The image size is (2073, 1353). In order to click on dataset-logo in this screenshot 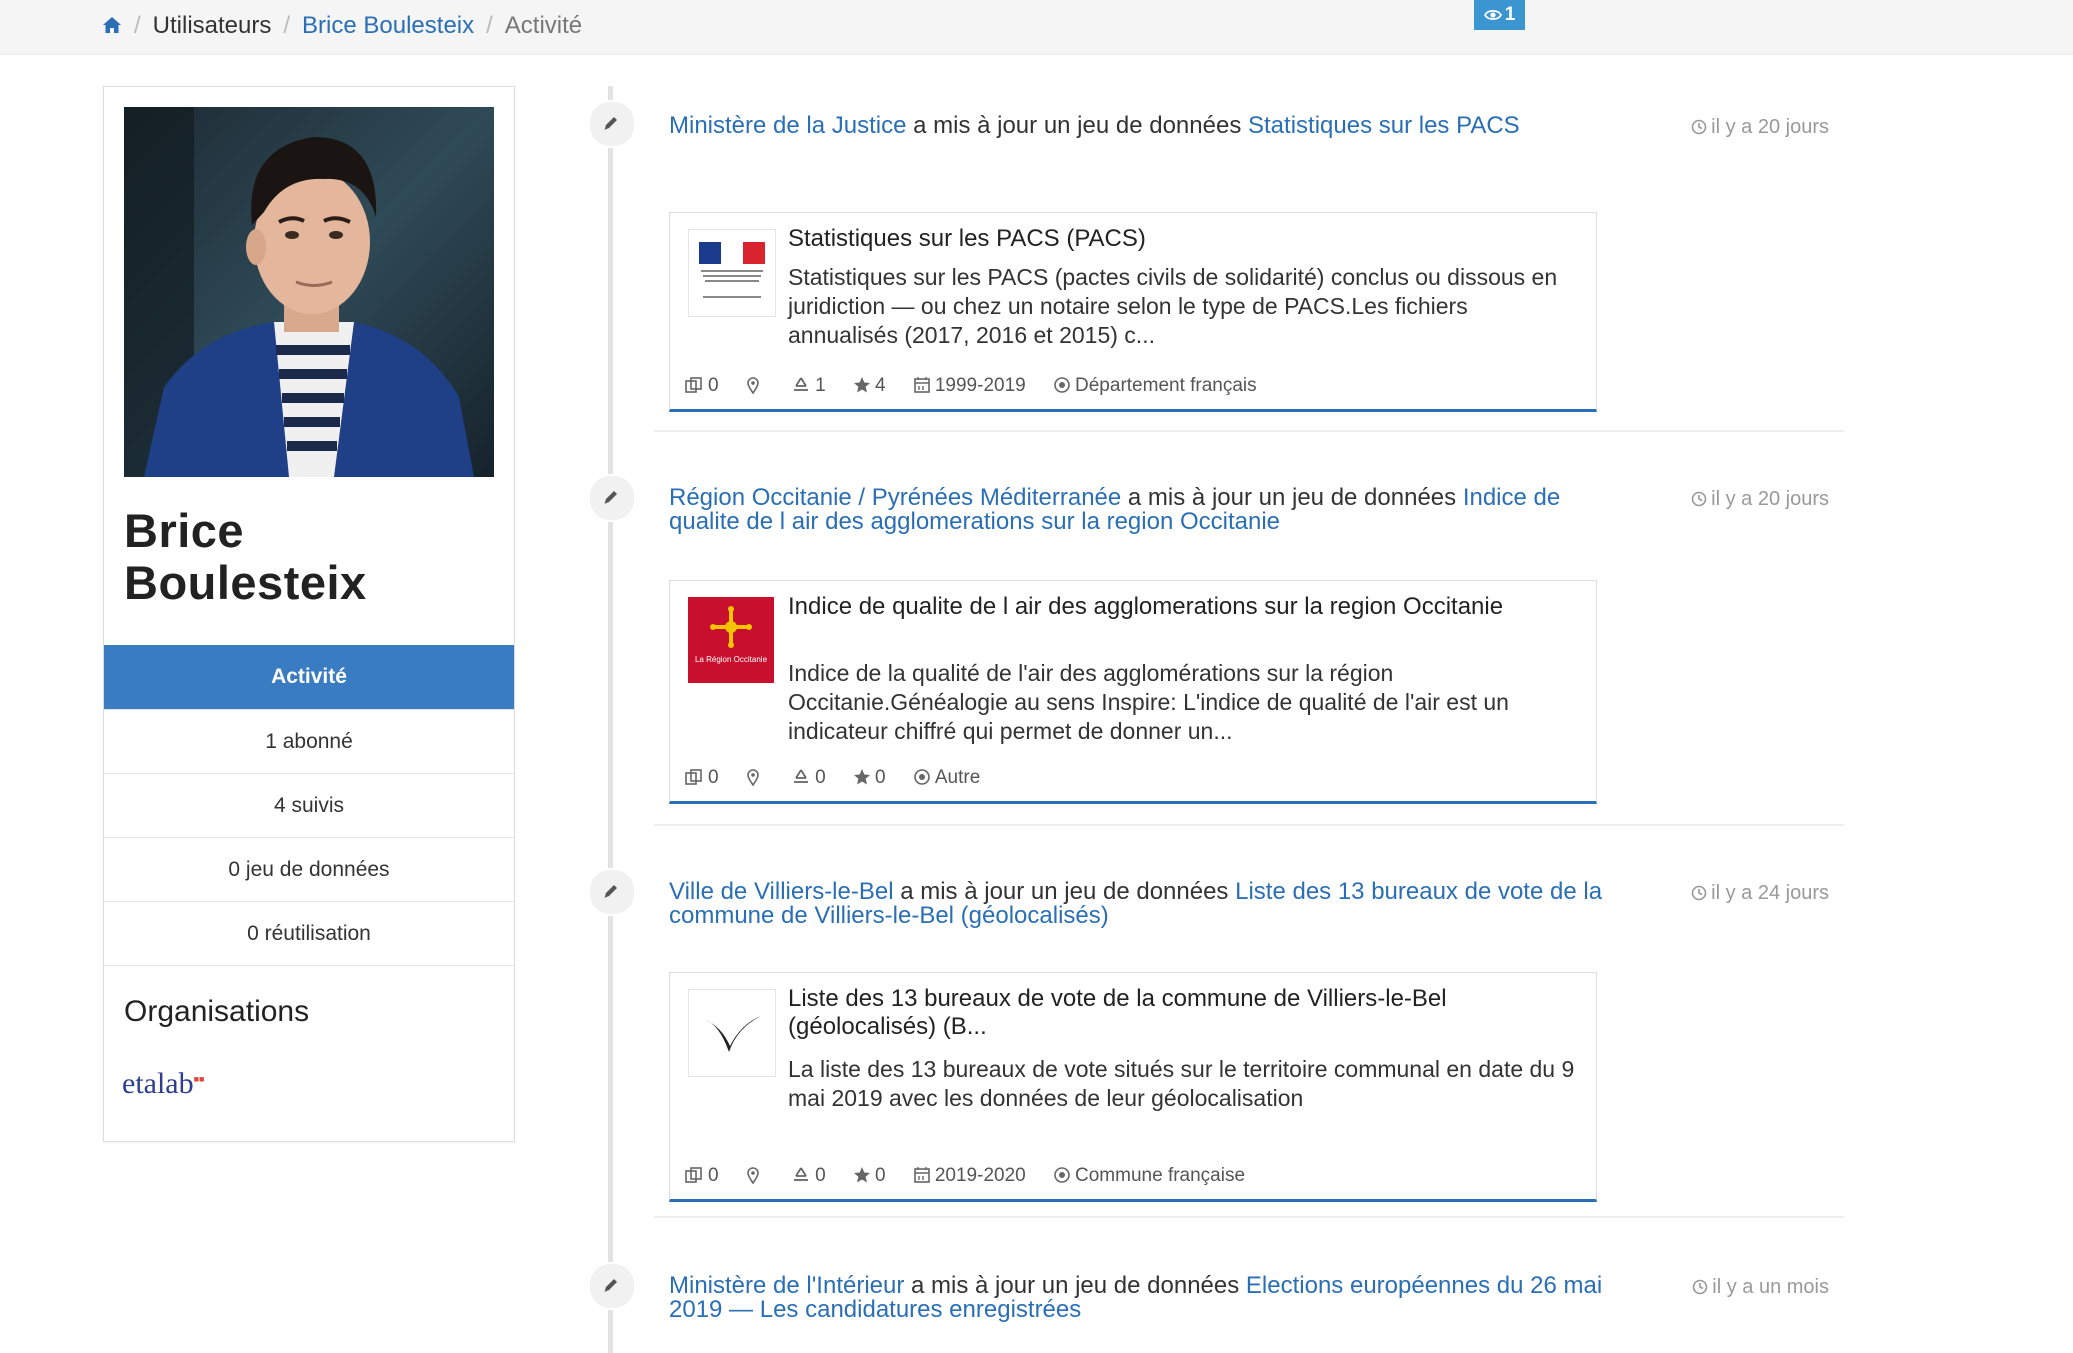, I will do `click(732, 273)`.